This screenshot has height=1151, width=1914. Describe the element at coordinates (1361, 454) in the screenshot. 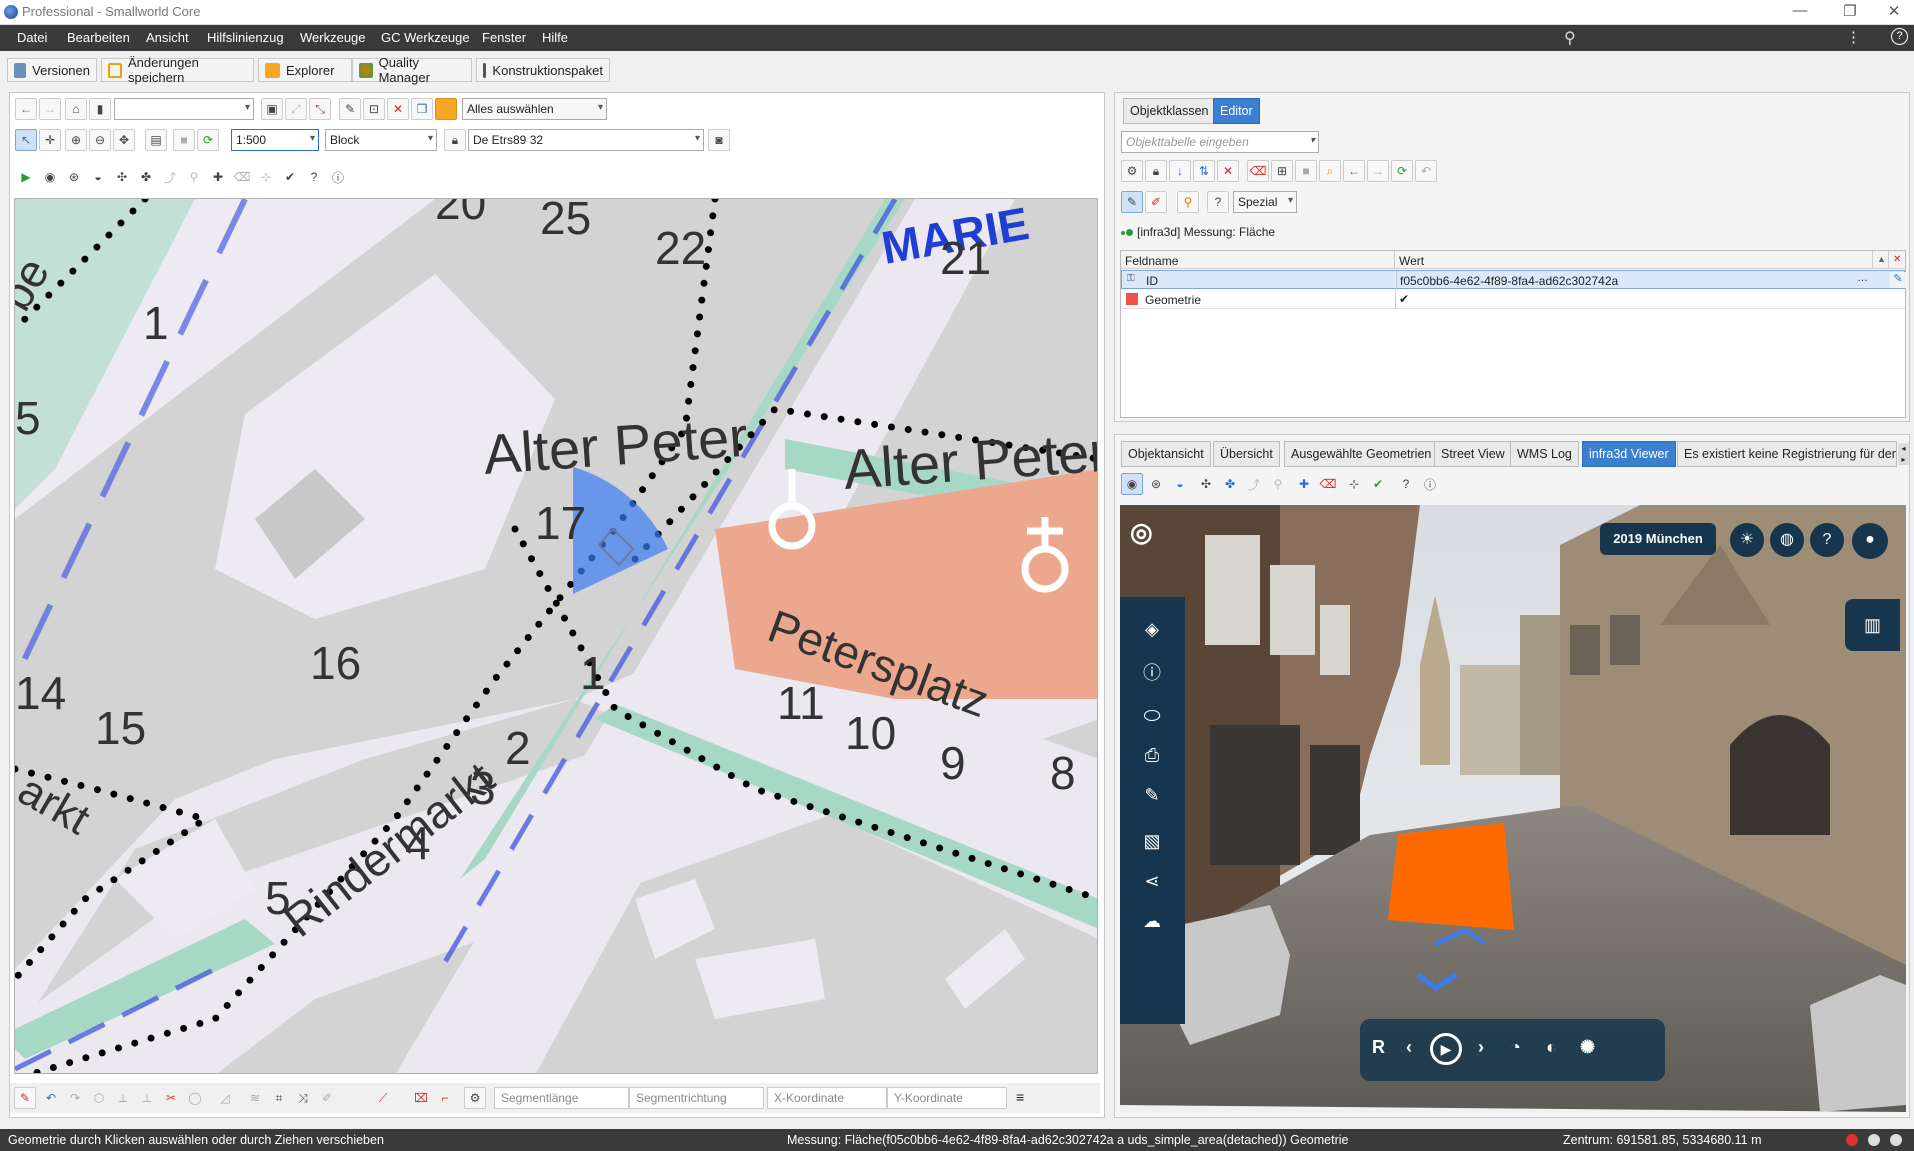

I see `tab-ausgewaehlte-geometrien: Ausgewählte Geometrien` at that location.